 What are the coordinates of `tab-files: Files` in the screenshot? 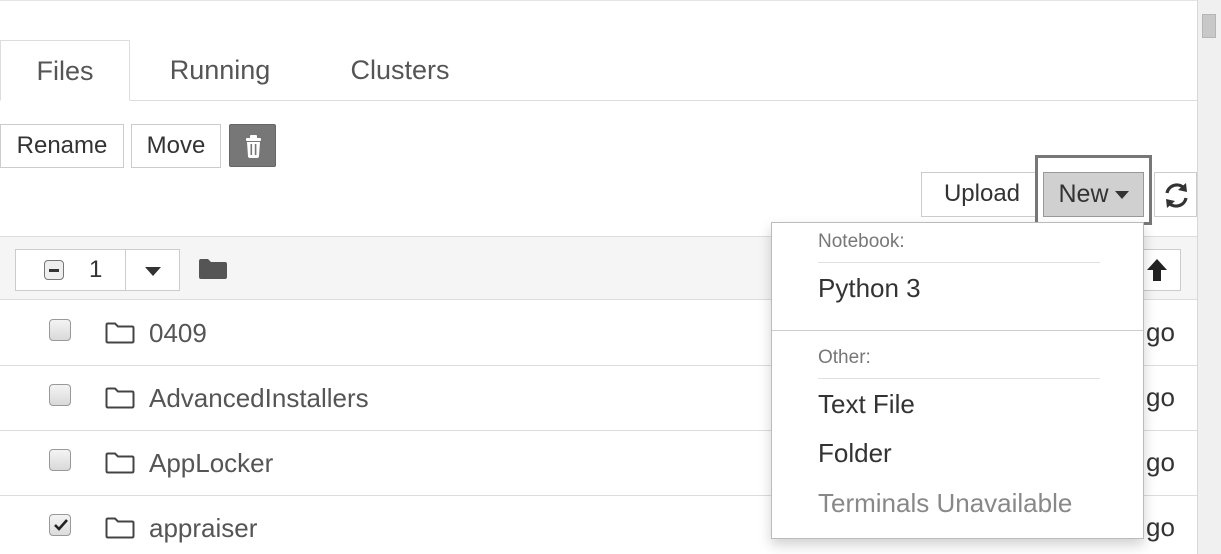 It's located at (65, 70).